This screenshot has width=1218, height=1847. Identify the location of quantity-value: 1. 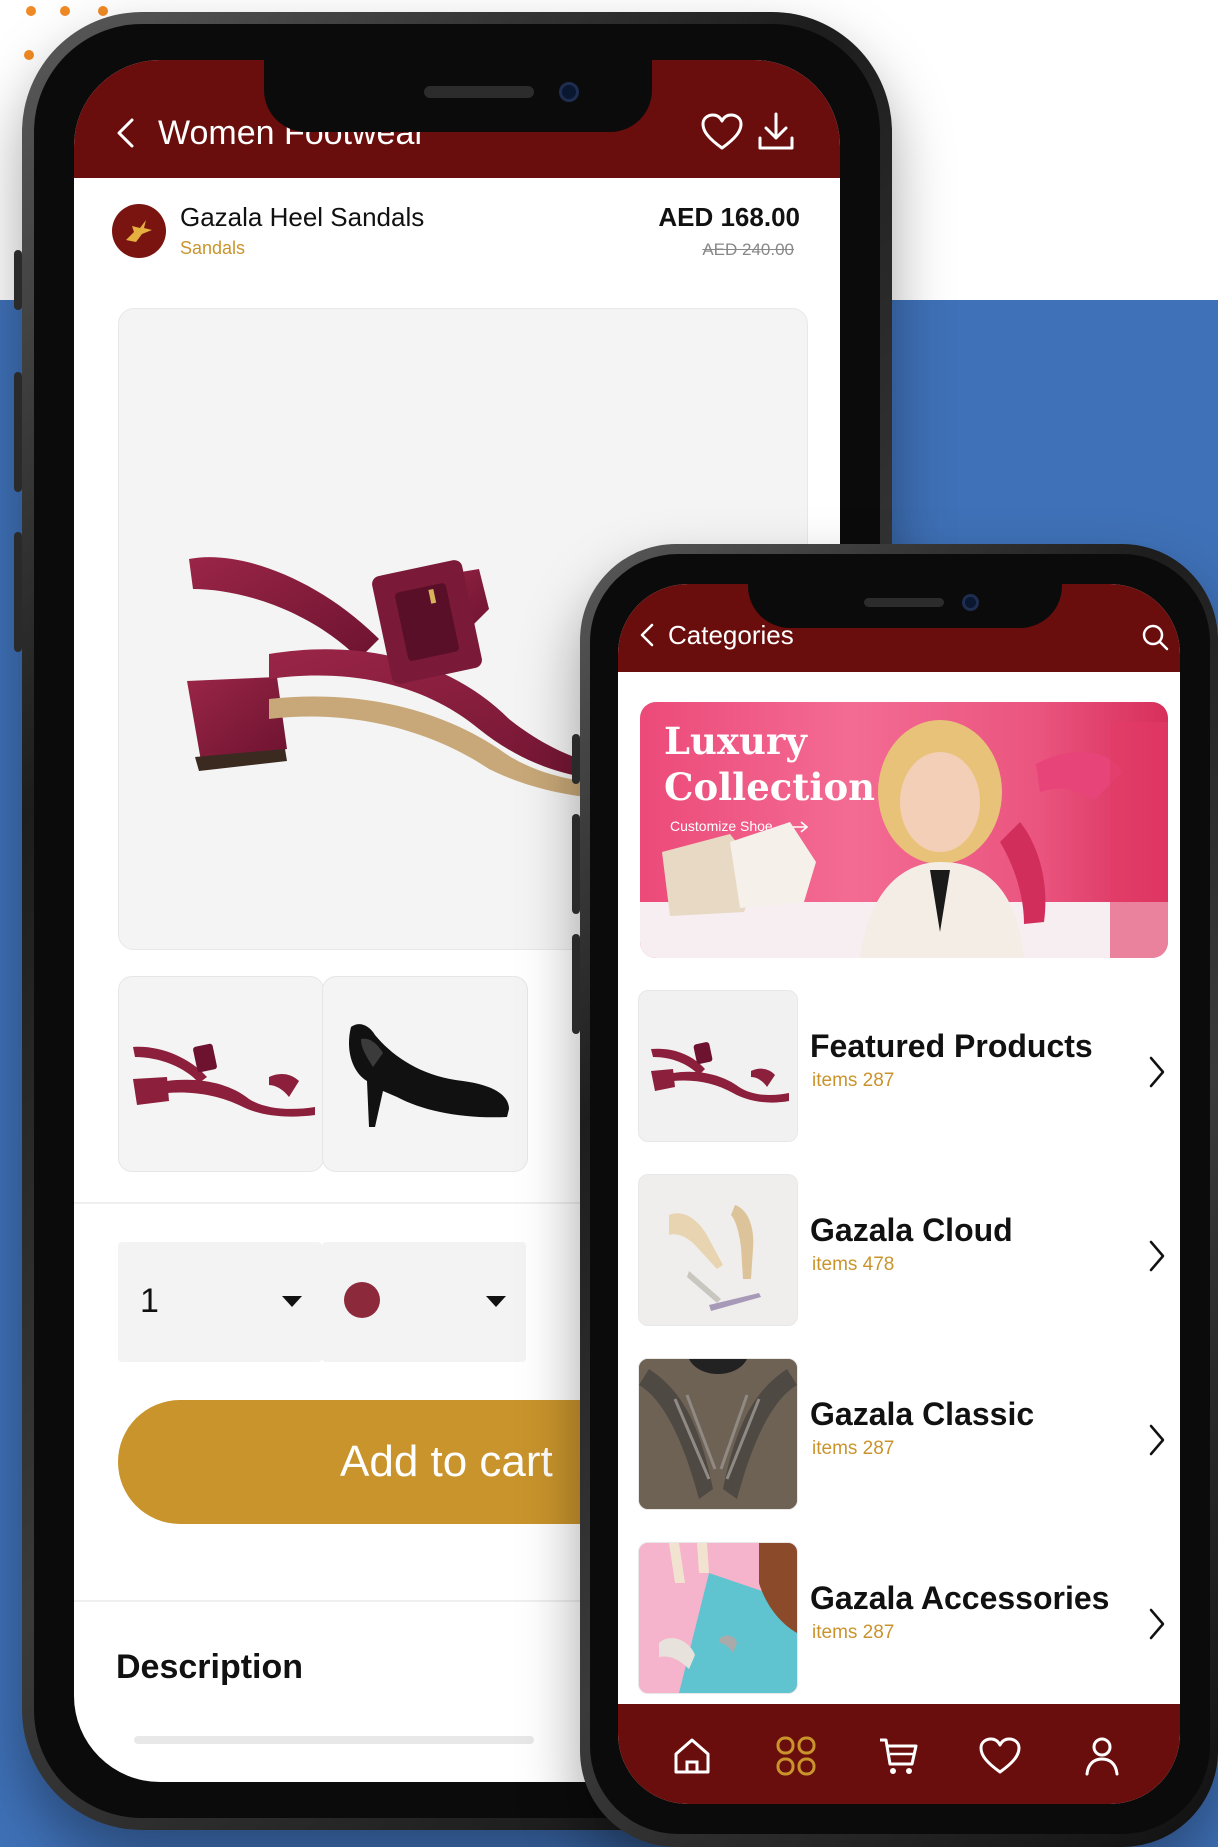
(149, 1301).